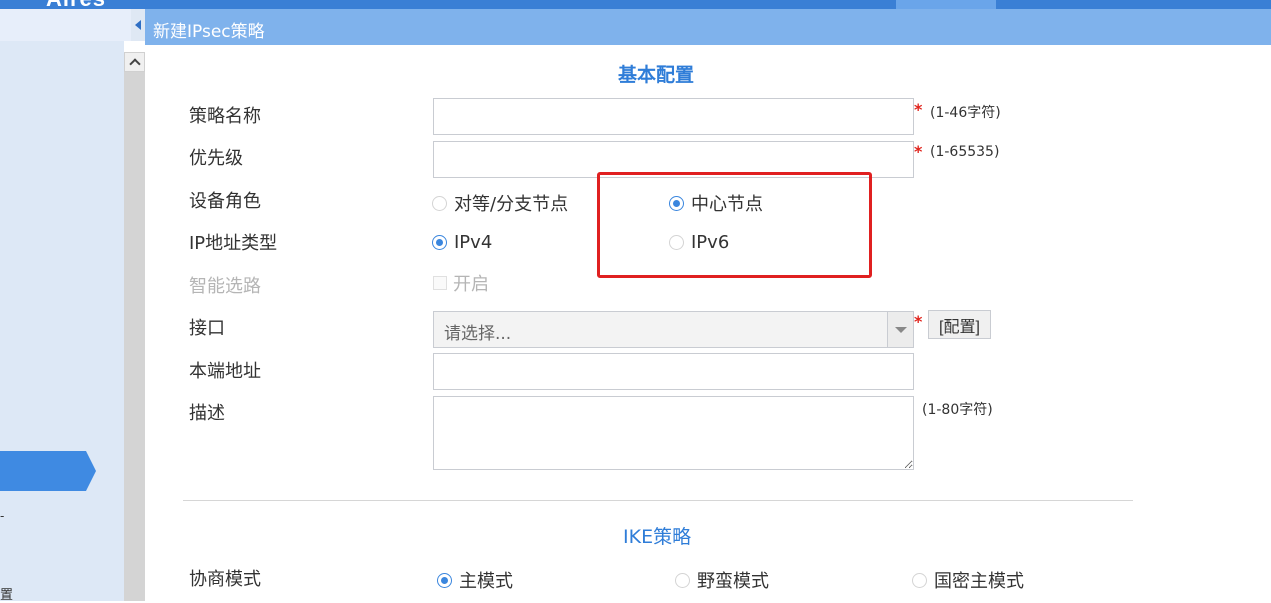  What do you see at coordinates (216, 158) in the screenshot?
I see `priority-label: 优先级` at bounding box center [216, 158].